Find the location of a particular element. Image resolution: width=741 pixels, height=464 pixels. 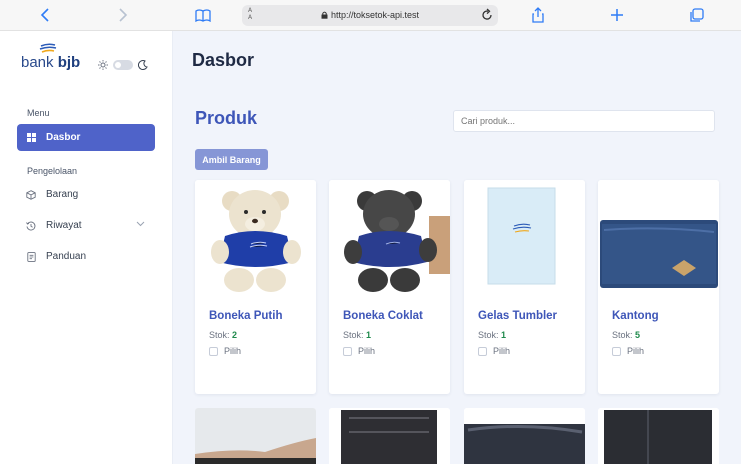

product-name: Gelas Tumbler is located at coordinates (517, 316).